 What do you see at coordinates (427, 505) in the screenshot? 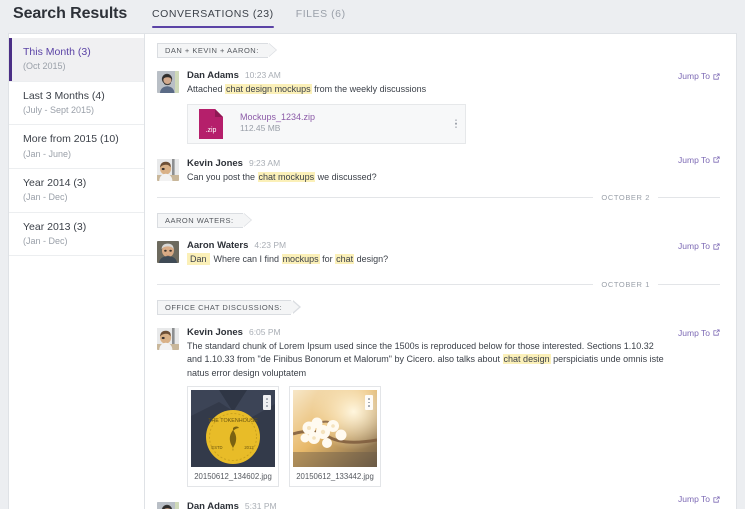
I see `message-header: Dan Adams 5:31 PM` at bounding box center [427, 505].